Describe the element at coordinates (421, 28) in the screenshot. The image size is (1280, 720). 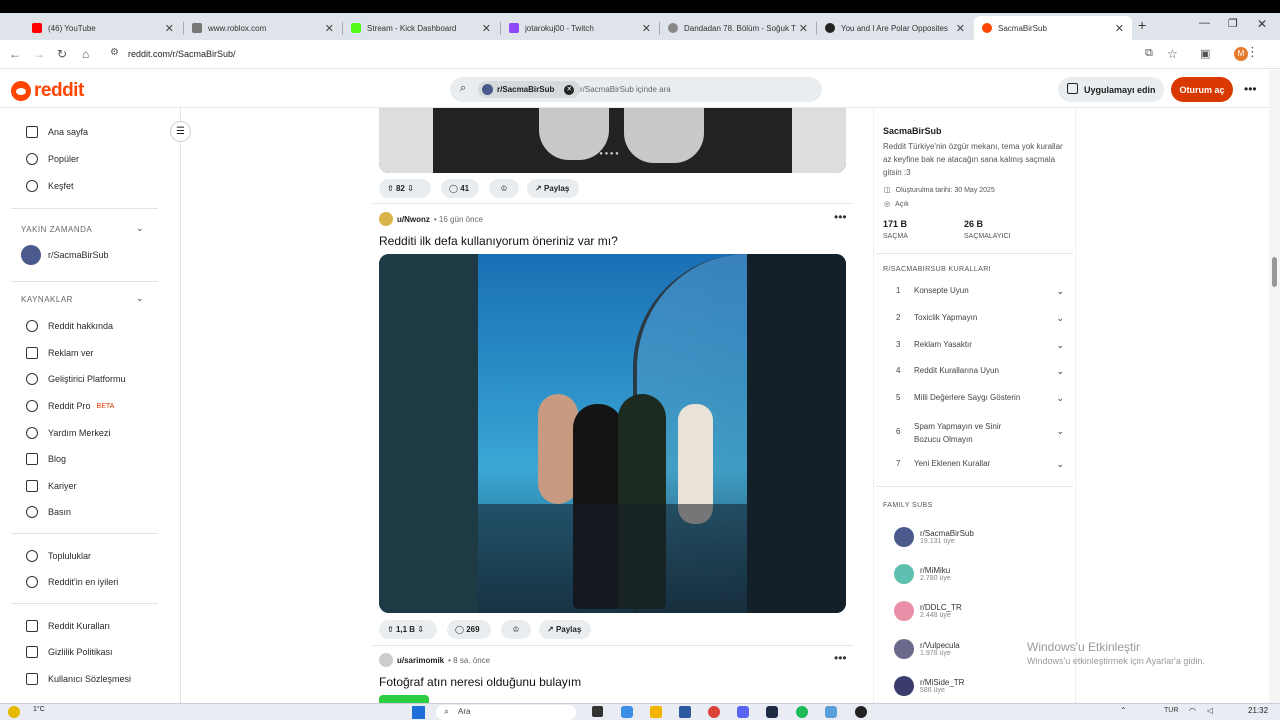
I see `tab-kick: Stream - Kick Dashboard ✕` at that location.